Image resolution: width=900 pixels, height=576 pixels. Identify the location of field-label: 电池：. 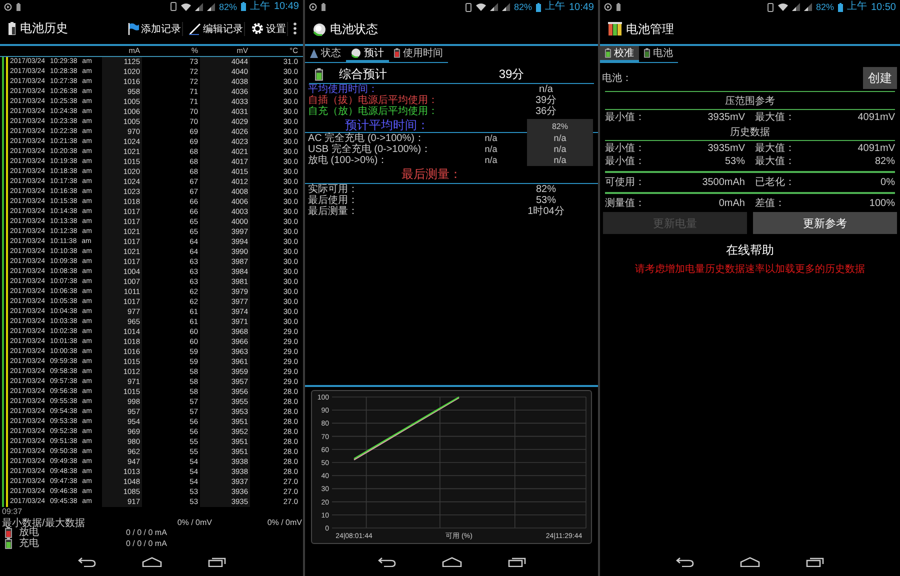
(617, 78).